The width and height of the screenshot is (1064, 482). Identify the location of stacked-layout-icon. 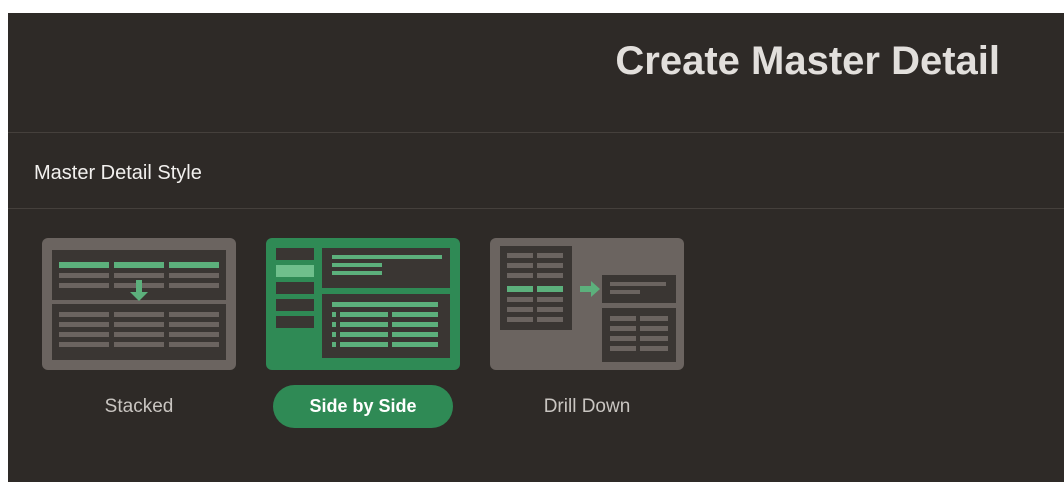
(139, 304).